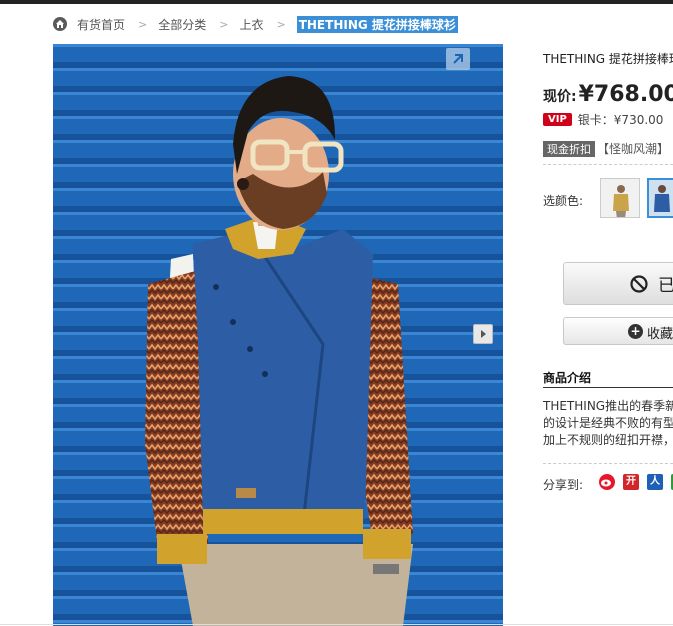 The image size is (673, 626). I want to click on price-row: 现价: ¥768.00, so click(608, 94).